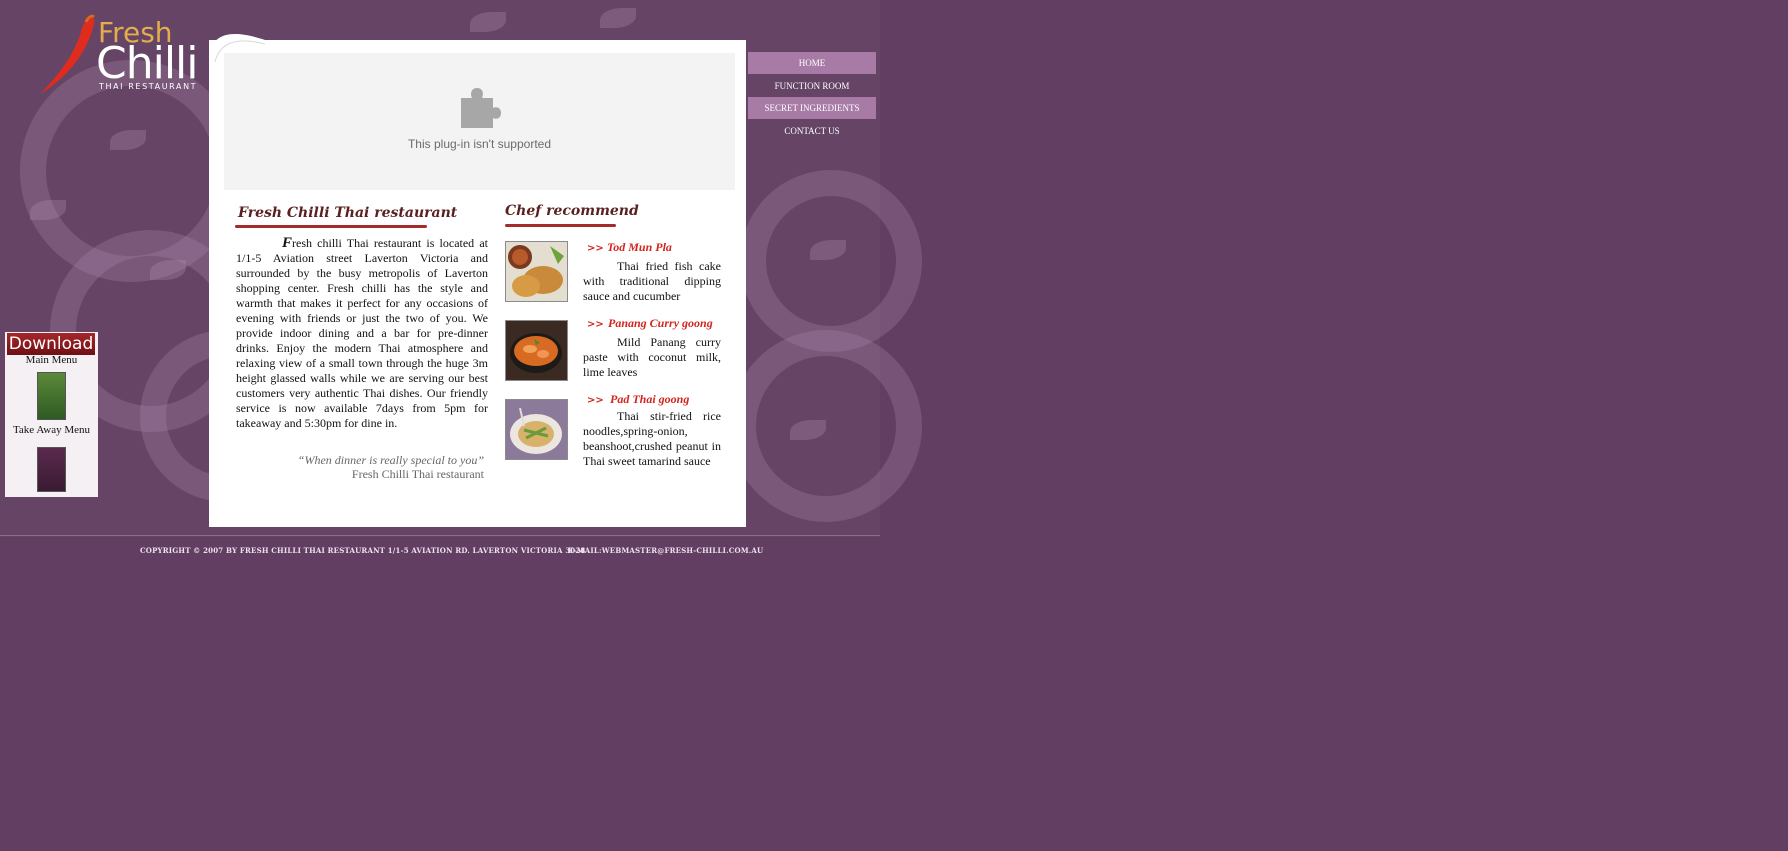  I want to click on logo-subtitle: THAI RESTAURANT, so click(148, 86).